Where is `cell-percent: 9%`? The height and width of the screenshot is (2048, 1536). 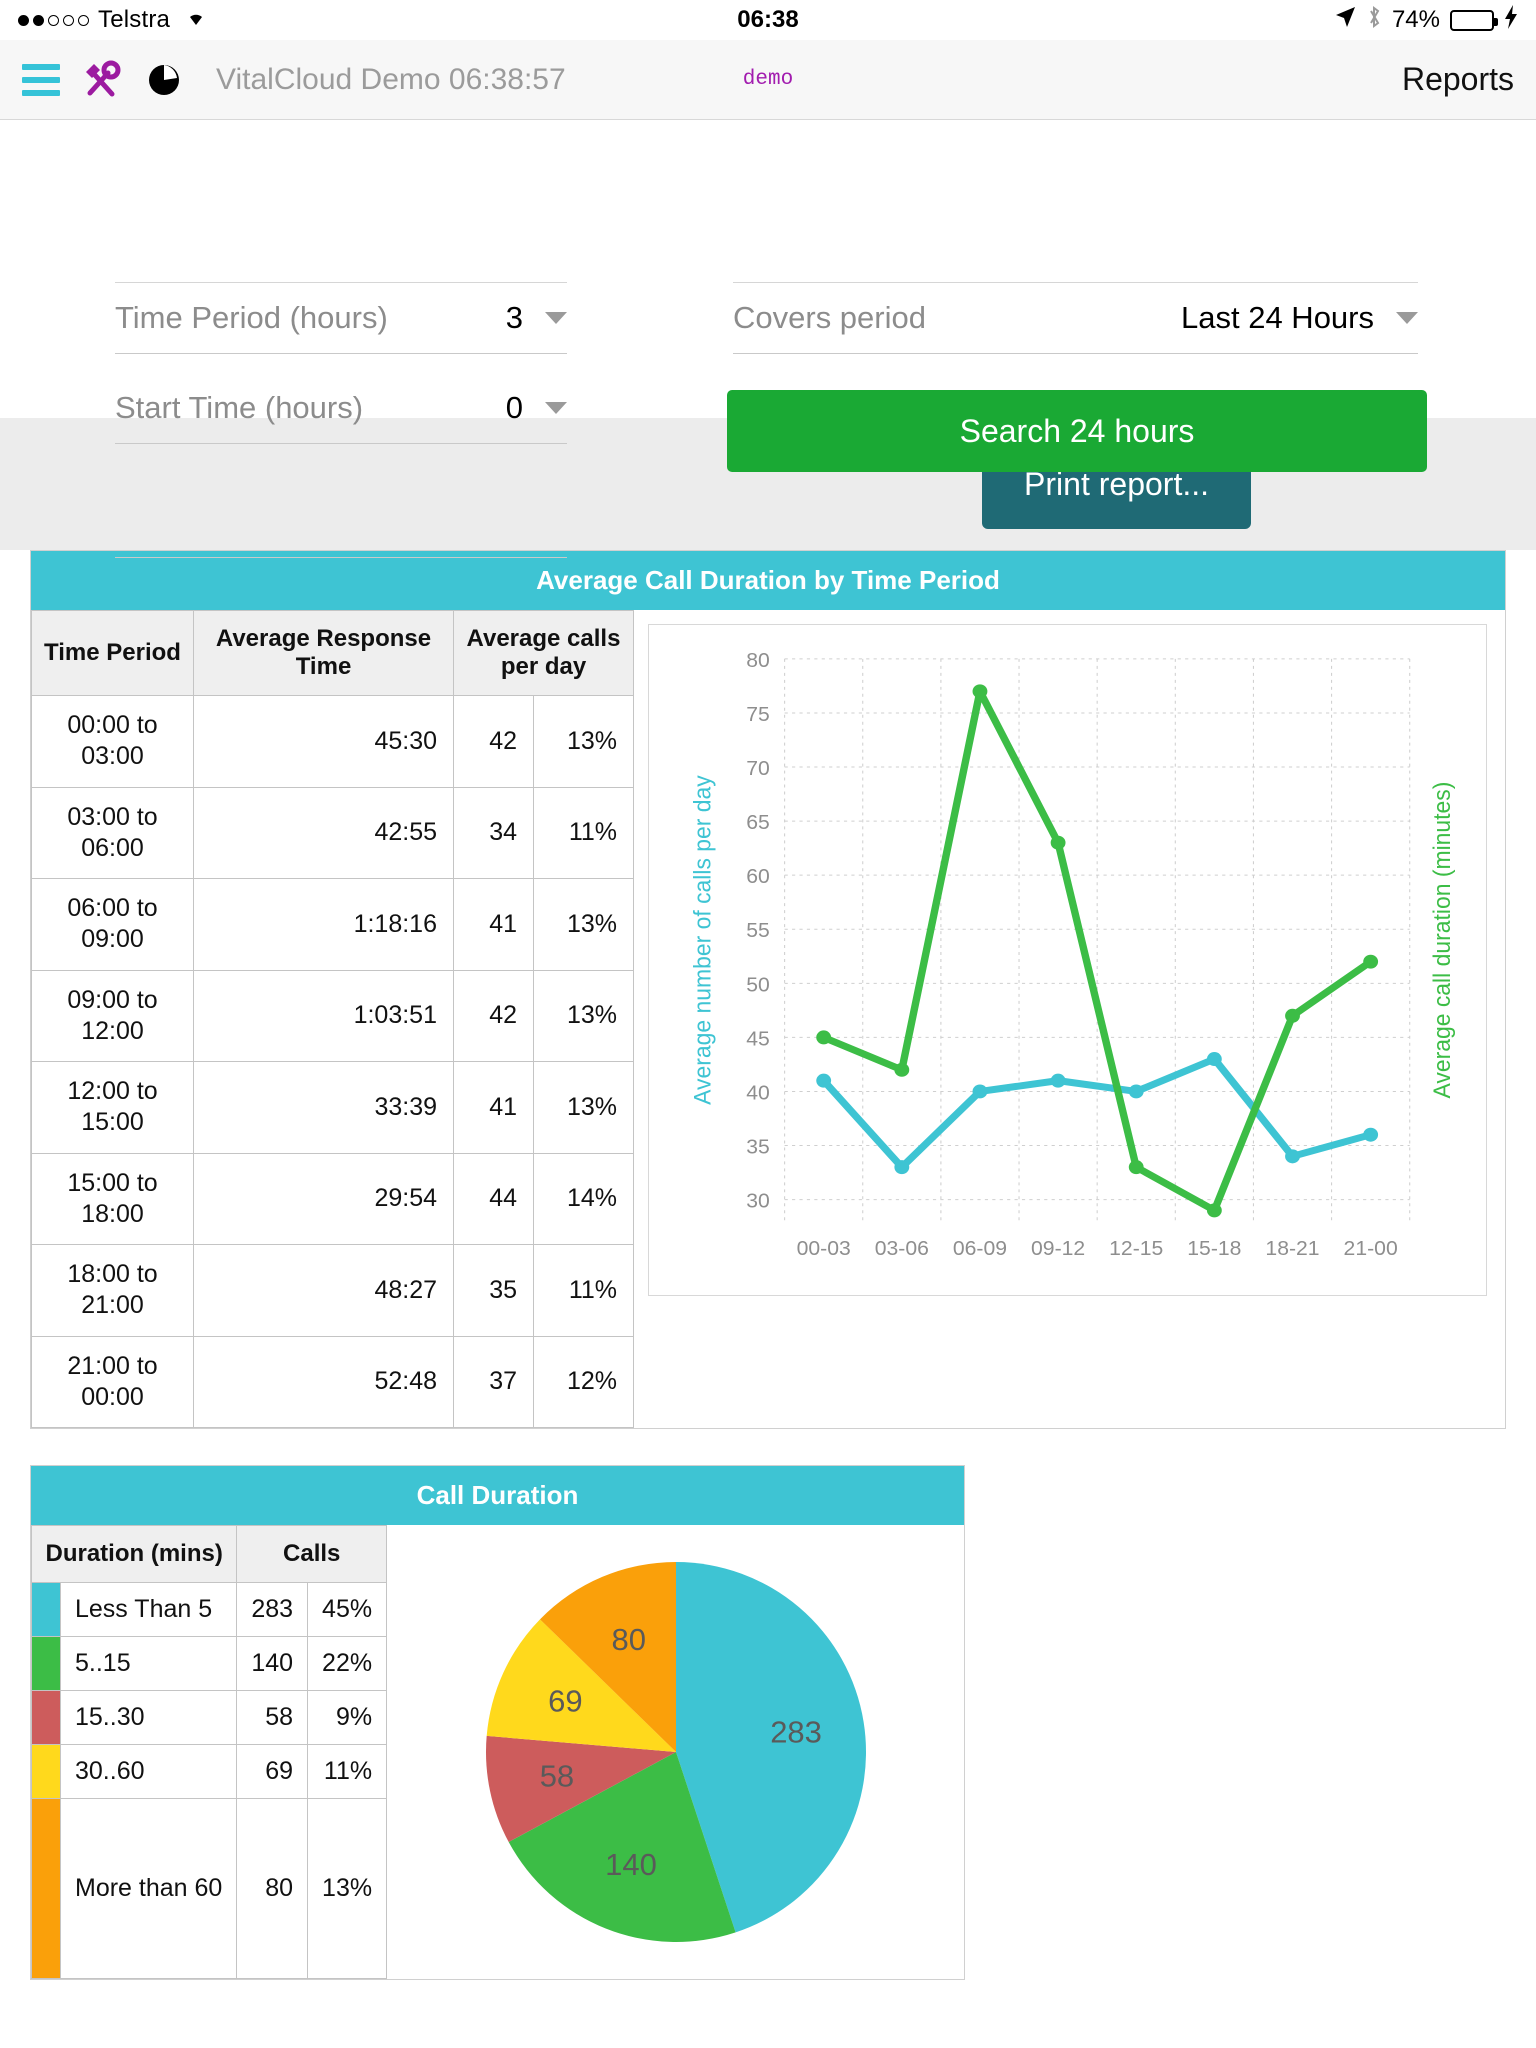
cell-percent: 9% is located at coordinates (347, 1717).